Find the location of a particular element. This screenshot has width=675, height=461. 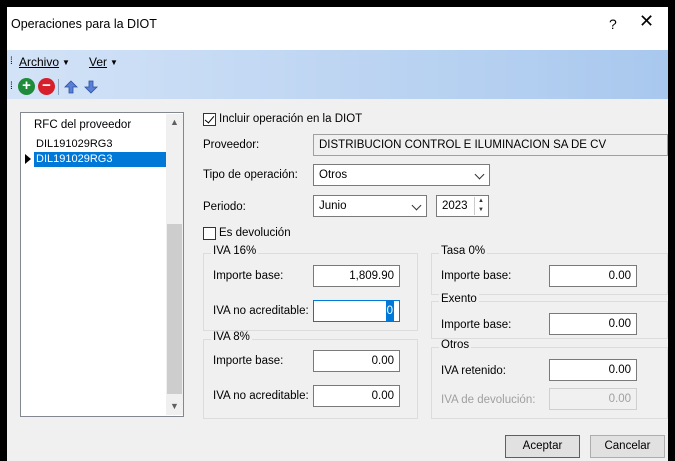

title-bar: Operaciones para la DIOT ? ✕ is located at coordinates (337, 28).